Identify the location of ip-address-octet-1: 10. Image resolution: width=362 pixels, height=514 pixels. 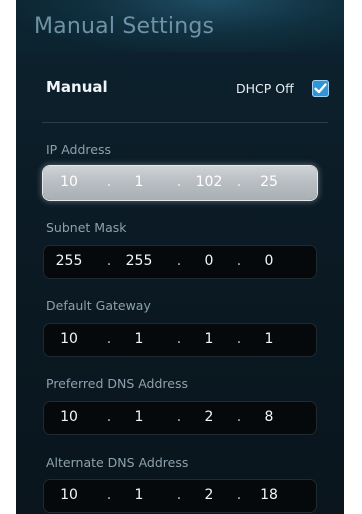
(69, 182).